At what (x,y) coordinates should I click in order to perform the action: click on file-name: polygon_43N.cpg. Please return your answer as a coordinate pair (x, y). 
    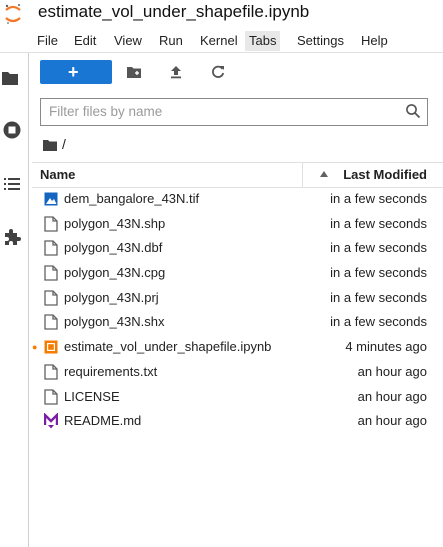
    Looking at the image, I should click on (115, 273).